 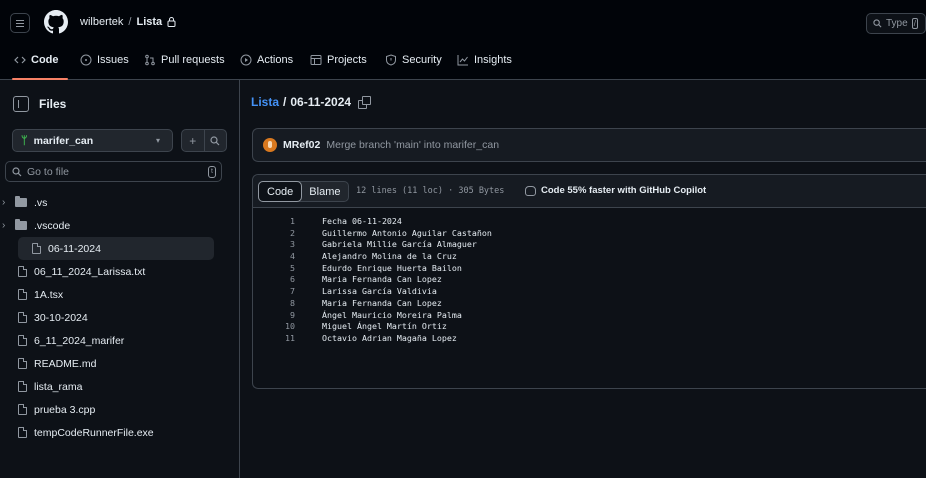 I want to click on tab-issues: Issues, so click(x=104, y=60).